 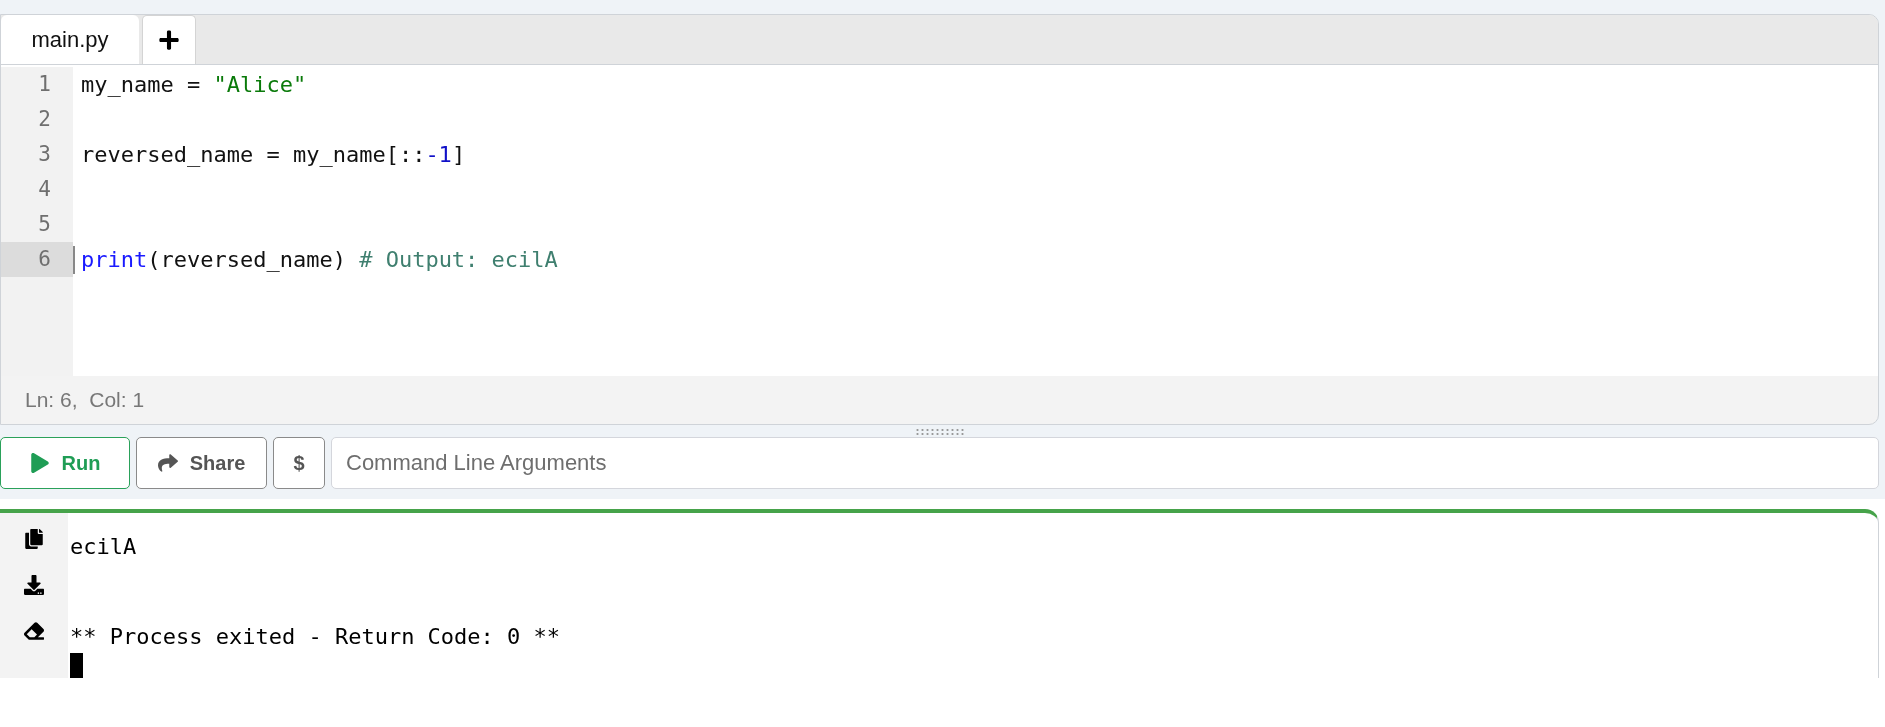 I want to click on code-line: my_name = "Alice", so click(x=193, y=84).